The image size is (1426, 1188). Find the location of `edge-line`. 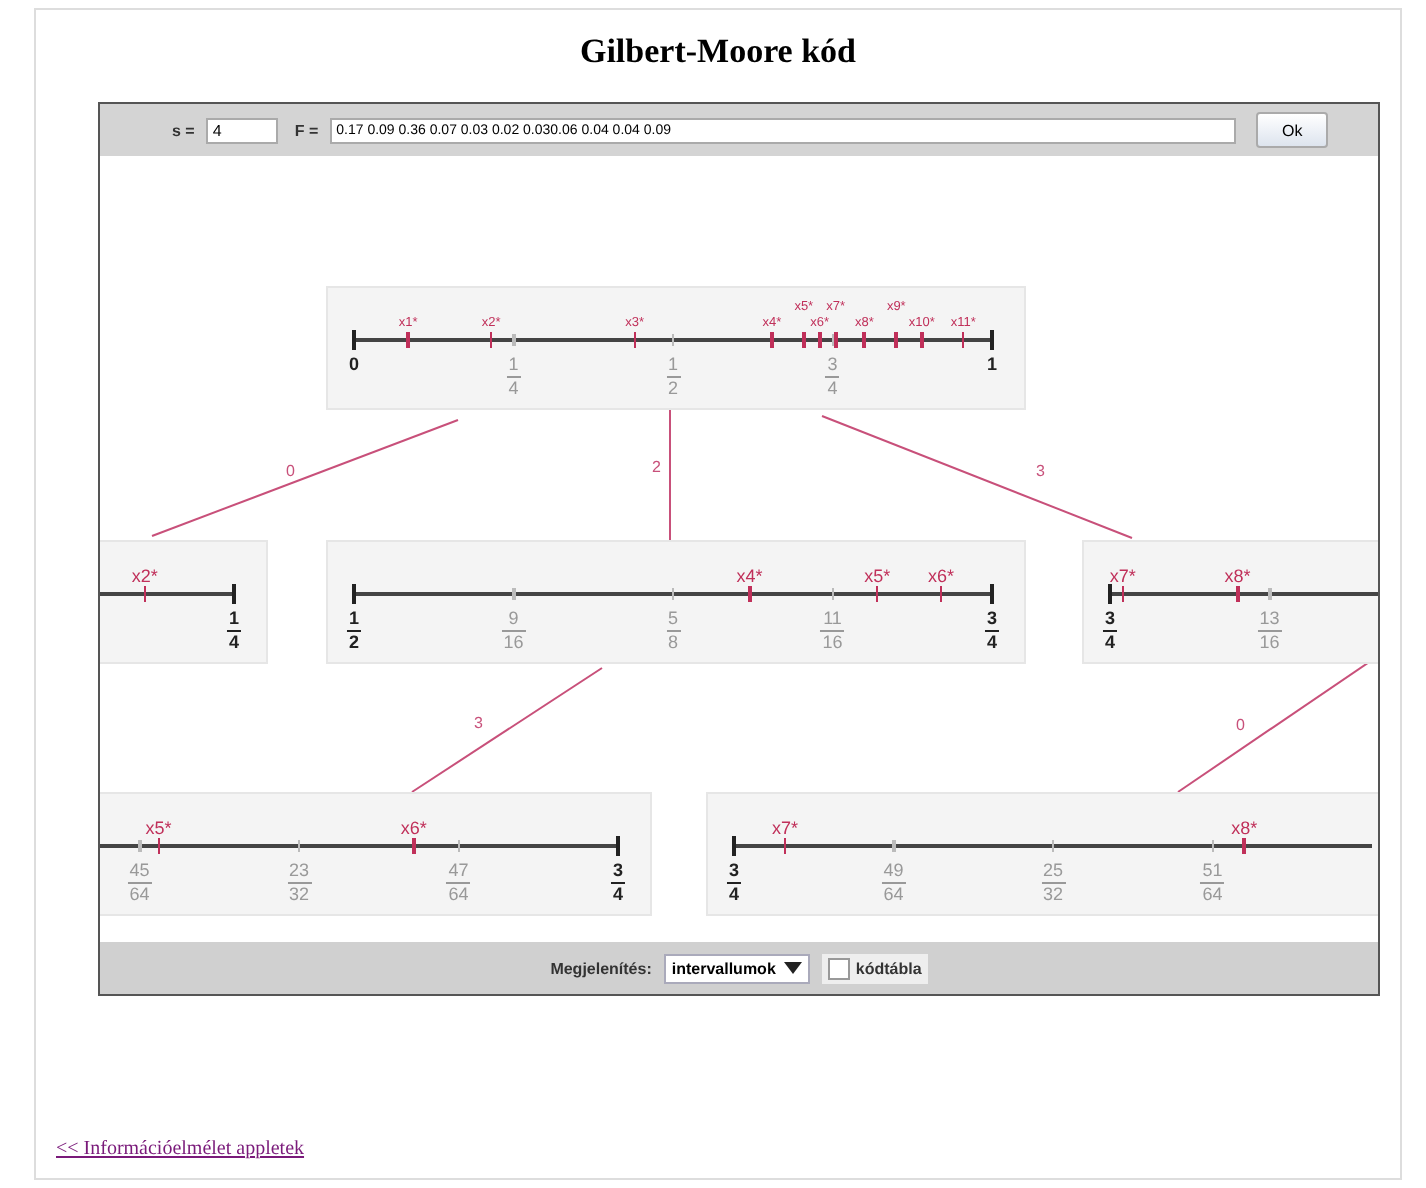

edge-line is located at coordinates (670, 475).